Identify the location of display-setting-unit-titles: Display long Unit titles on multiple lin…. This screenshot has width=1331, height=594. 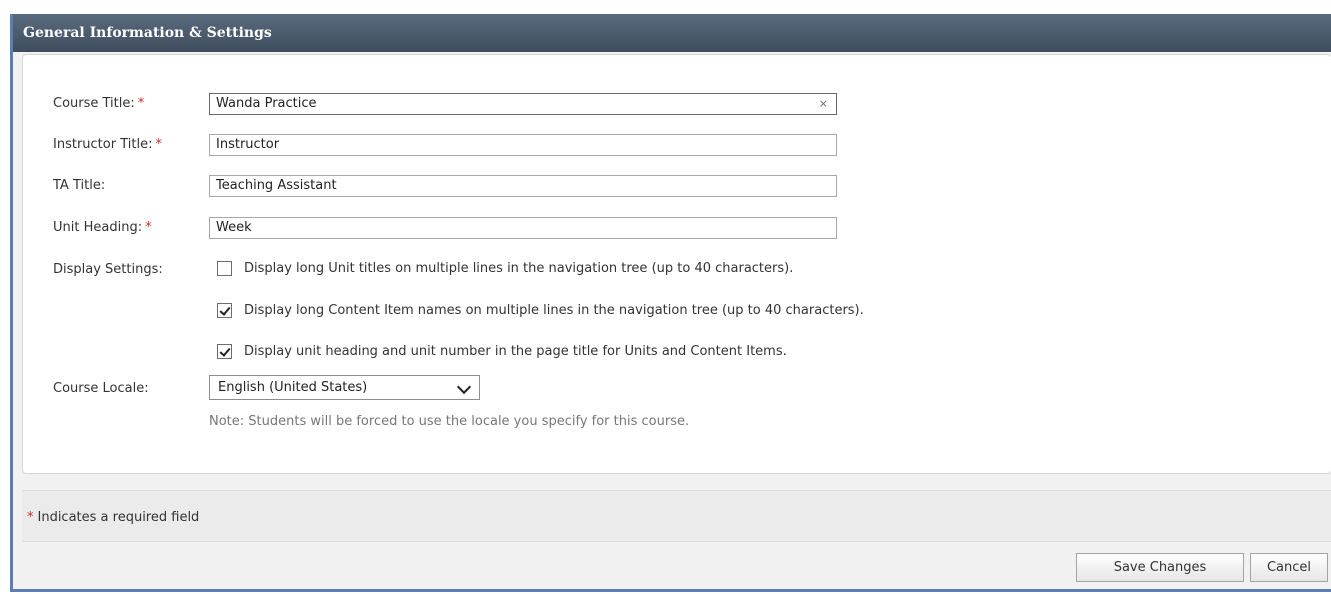
(505, 268).